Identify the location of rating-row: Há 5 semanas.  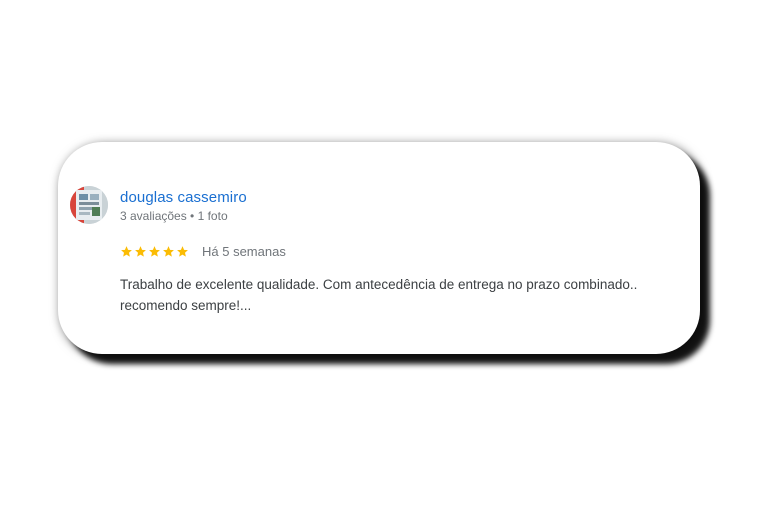
(203, 251).